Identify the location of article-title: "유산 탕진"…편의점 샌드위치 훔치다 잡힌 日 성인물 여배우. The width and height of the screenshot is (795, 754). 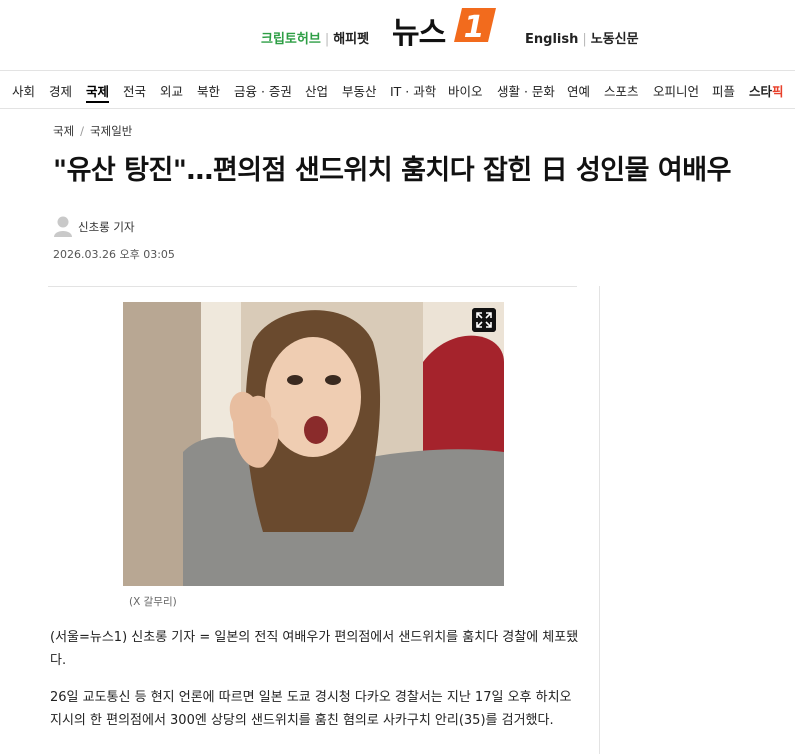
(392, 170).